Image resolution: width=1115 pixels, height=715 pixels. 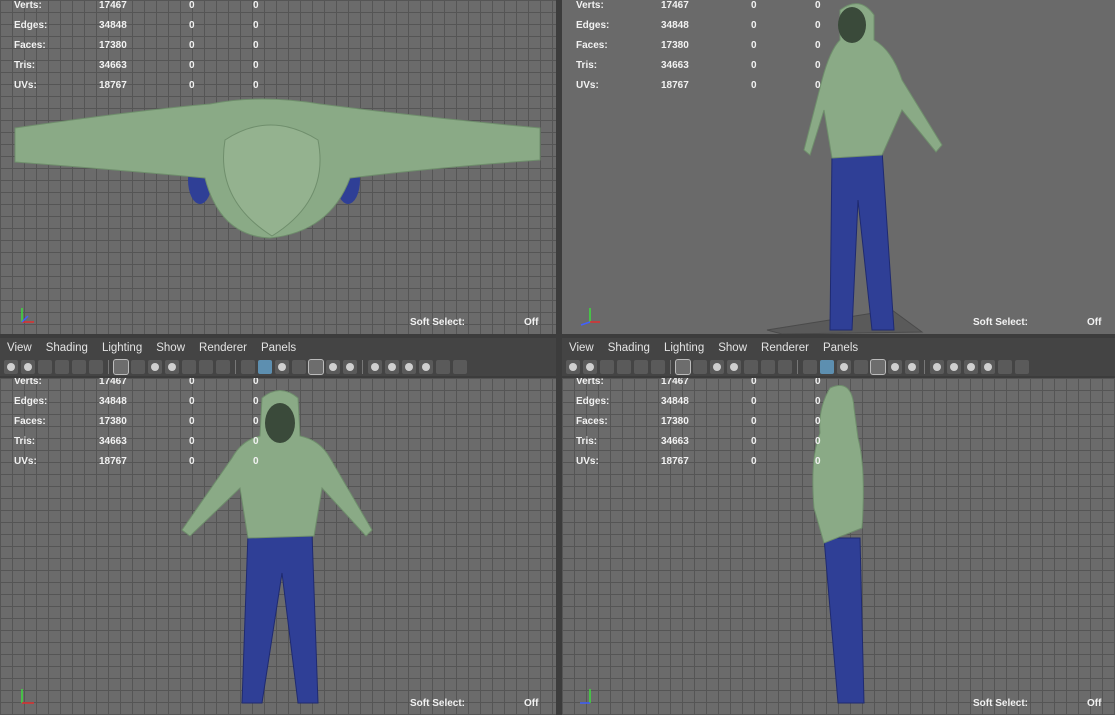 I want to click on front-panel-toolbar, so click(x=278, y=367).